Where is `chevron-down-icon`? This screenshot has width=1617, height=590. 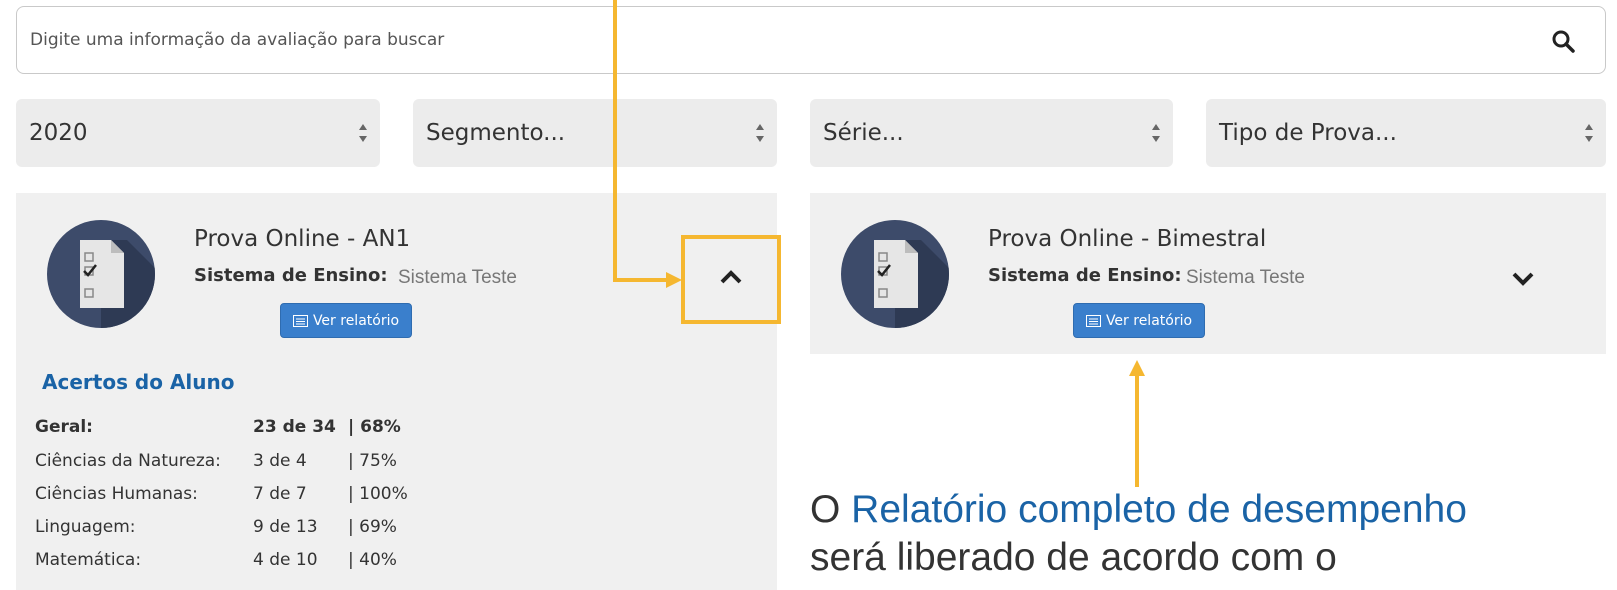 chevron-down-icon is located at coordinates (1523, 279).